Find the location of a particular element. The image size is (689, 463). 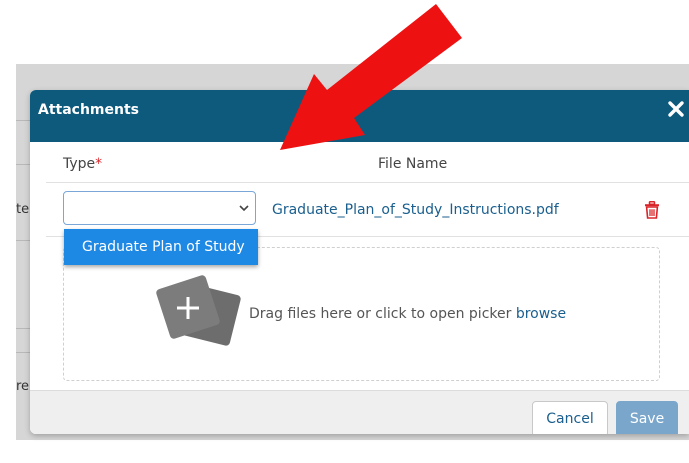

file-name-link: Graduate_Plan_of_Study_Instructions.pdf is located at coordinates (415, 210).